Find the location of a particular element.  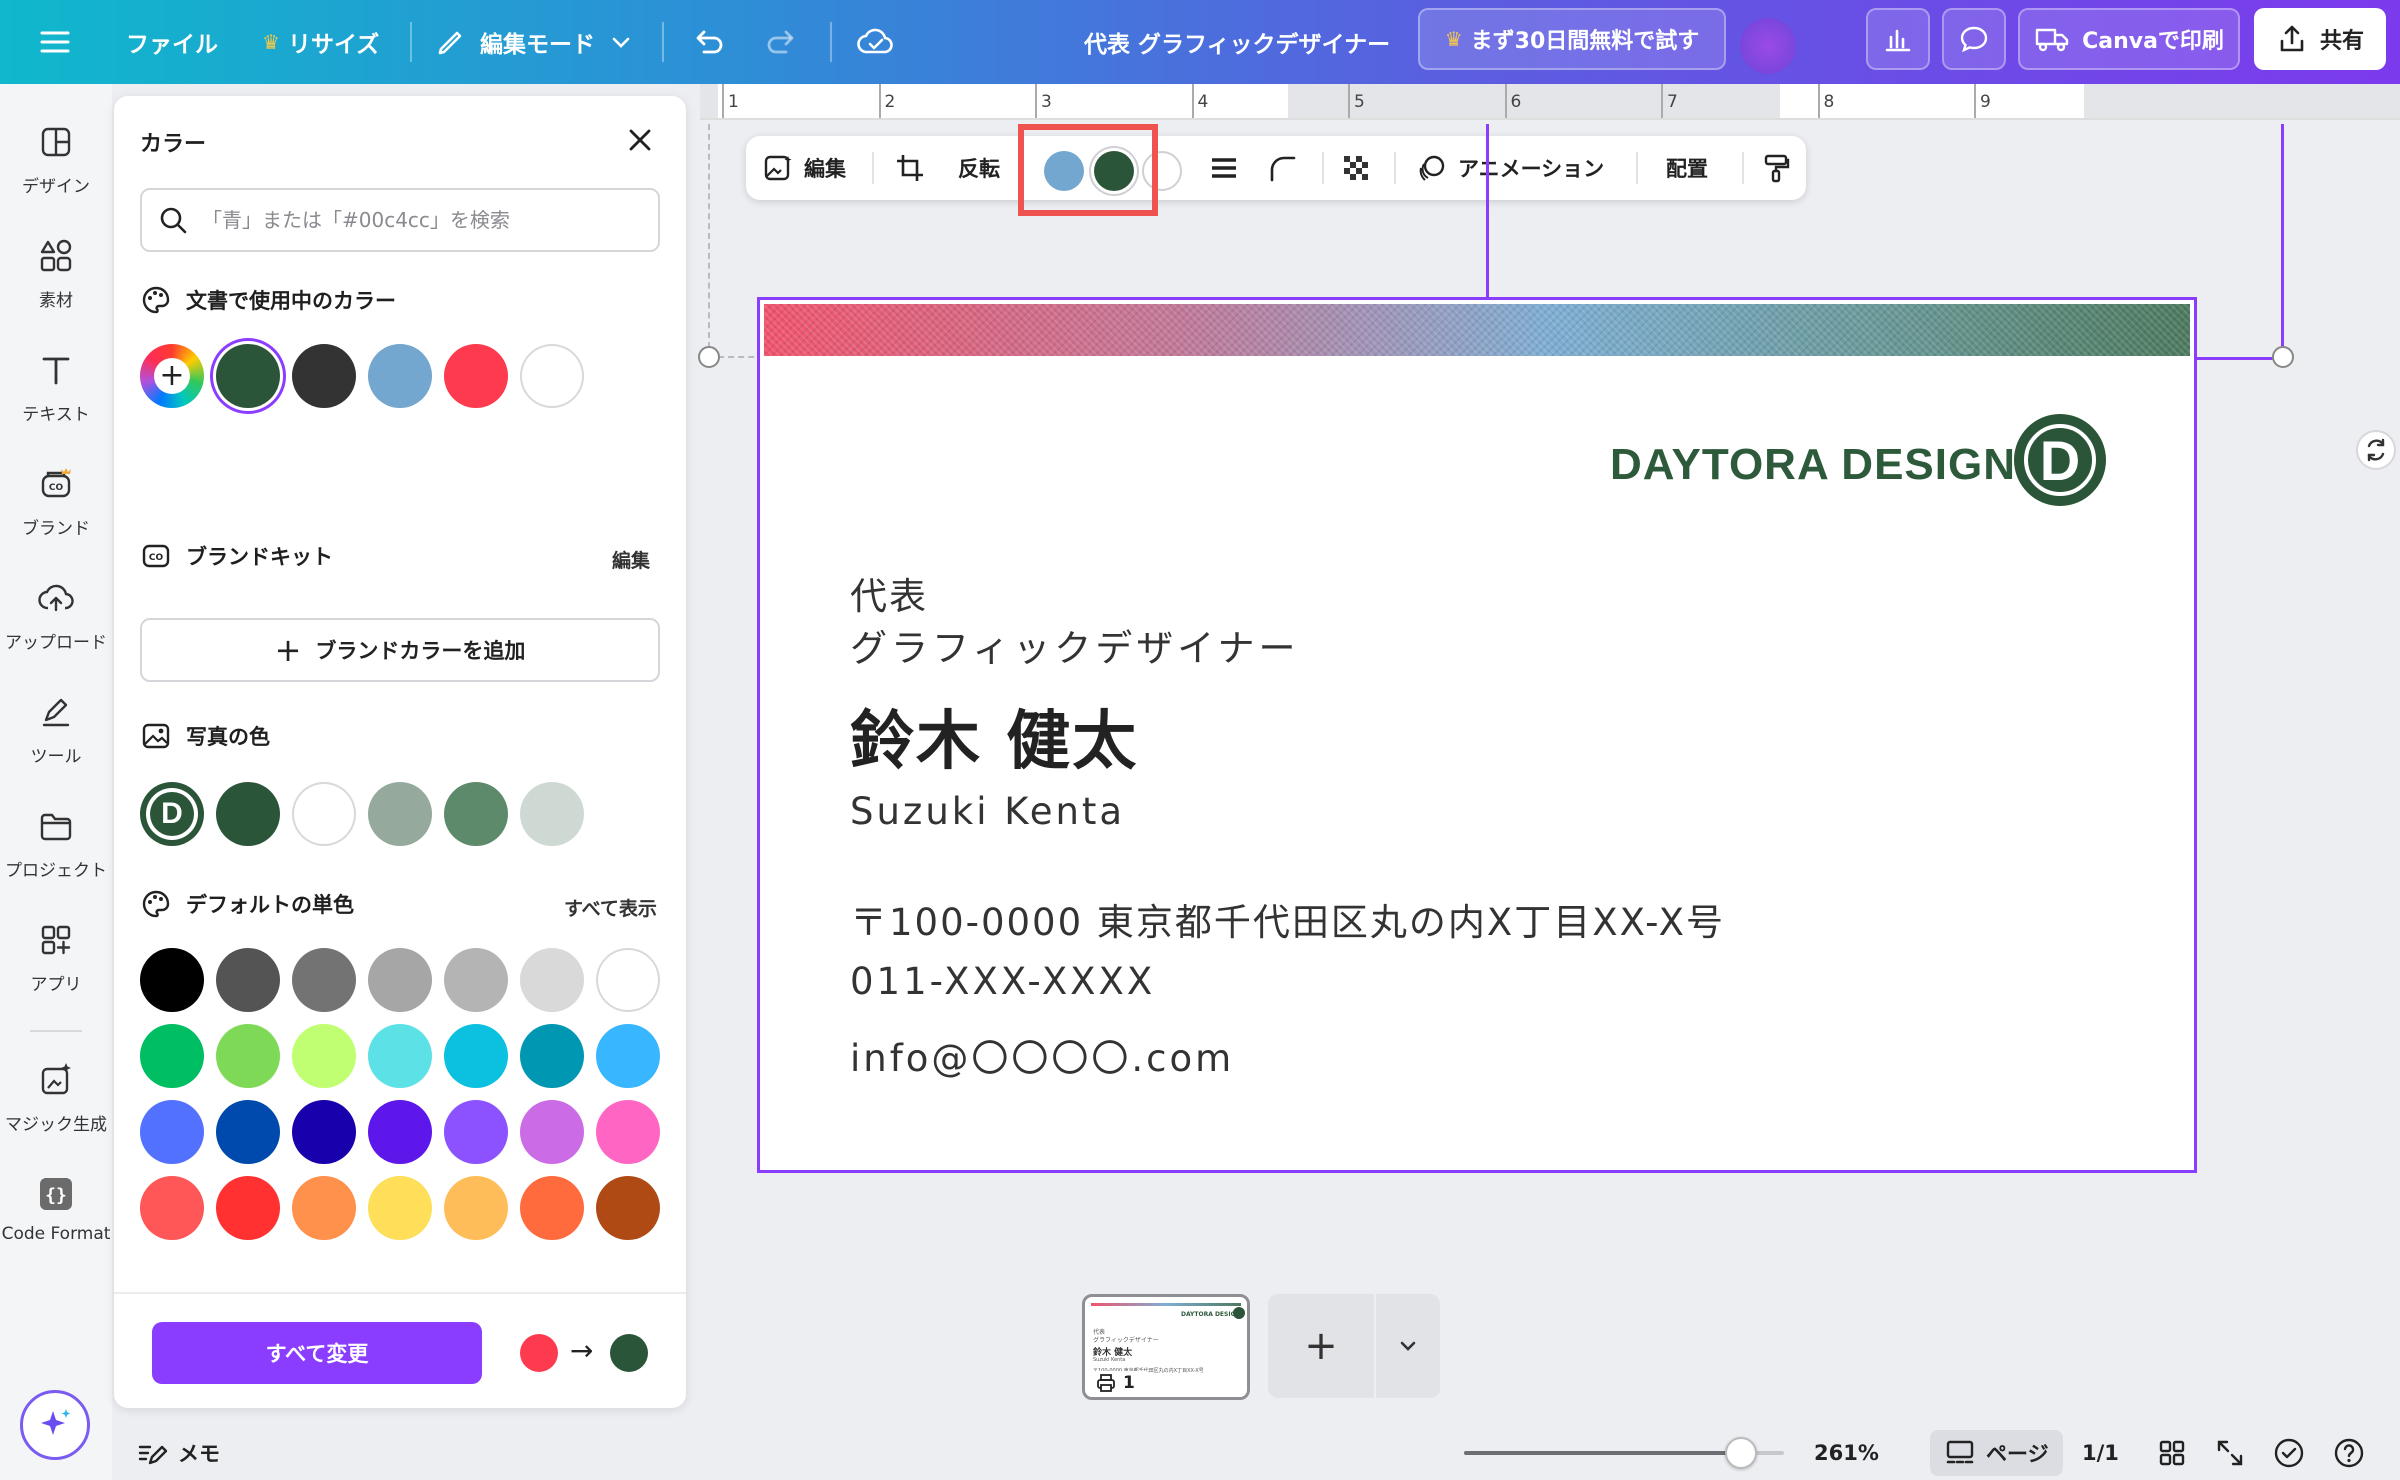

undo-icon is located at coordinates (708, 42).